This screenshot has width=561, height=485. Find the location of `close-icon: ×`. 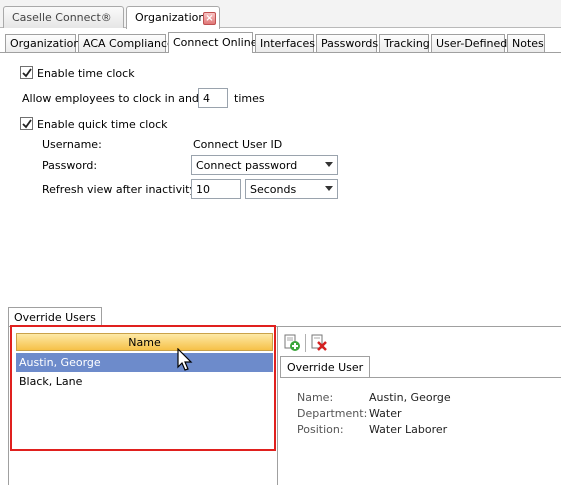

close-icon: × is located at coordinates (209, 18).